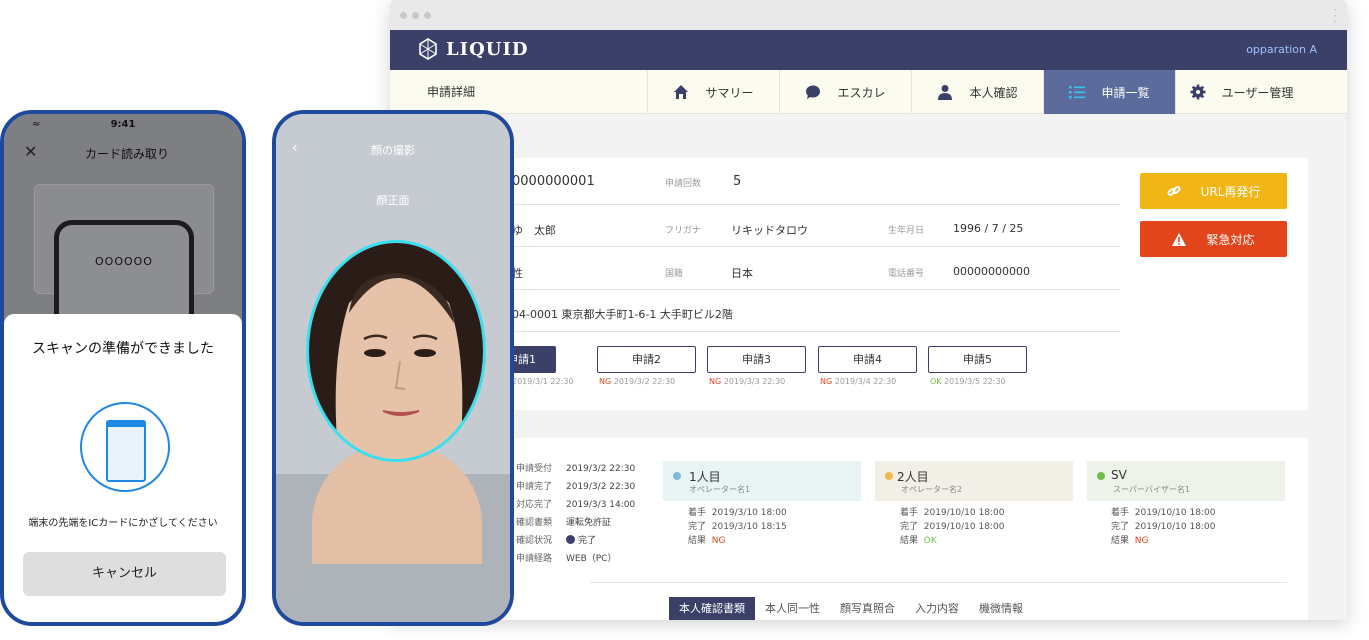 The image size is (1369, 640). Describe the element at coordinates (646, 359) in the screenshot. I see `application-button-2: 申請2` at that location.